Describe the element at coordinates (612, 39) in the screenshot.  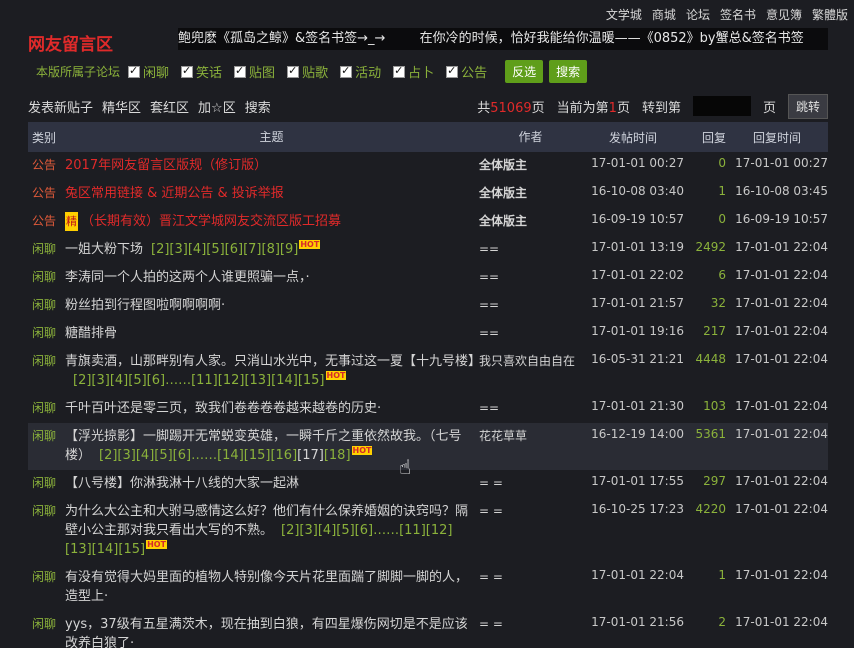
I see `marquee-item: 在你冷的时候，恰好我能给你温暖——《0852》by蟹总&签名书签` at that location.